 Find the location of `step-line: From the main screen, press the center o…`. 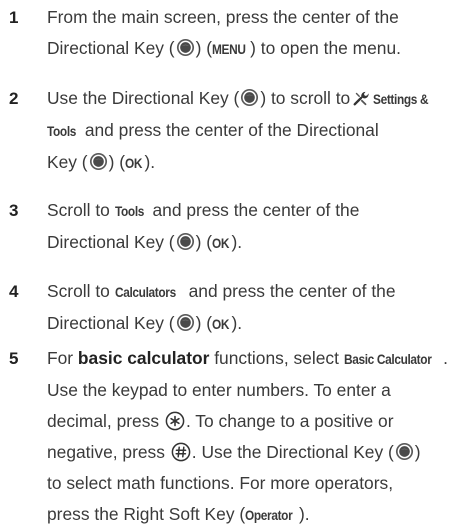

step-line: From the main screen, press the center o… is located at coordinates (260, 17).